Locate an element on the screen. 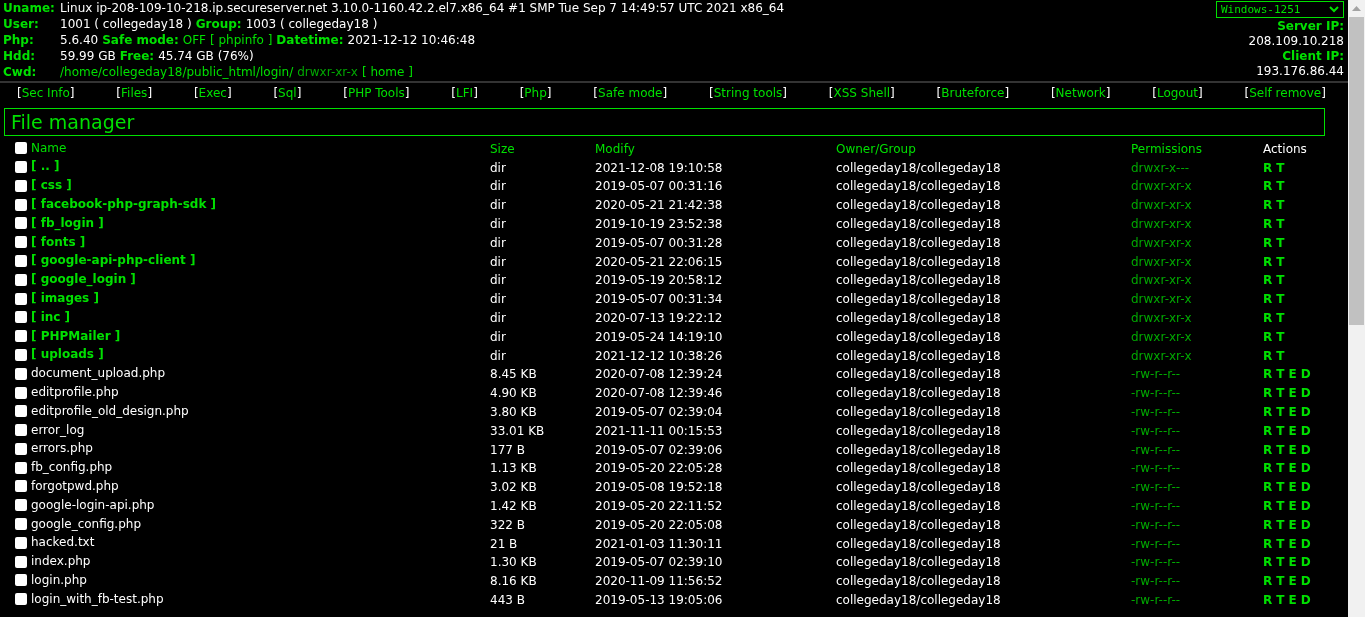 Image resolution: width=1365 pixels, height=617 pixels. column-header: Size is located at coordinates (502, 148).